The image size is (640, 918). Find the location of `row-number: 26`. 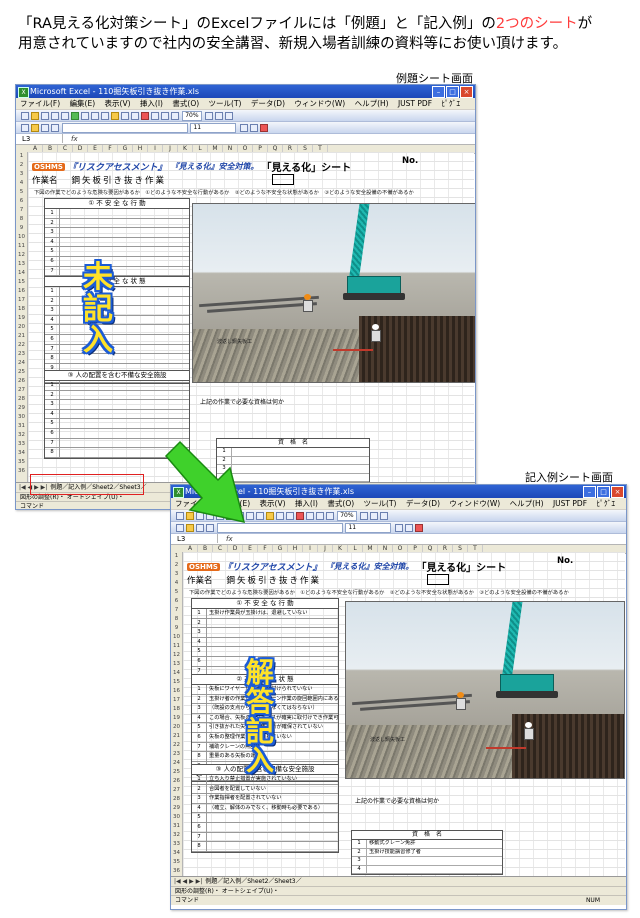

row-number: 26 is located at coordinates (21, 381).